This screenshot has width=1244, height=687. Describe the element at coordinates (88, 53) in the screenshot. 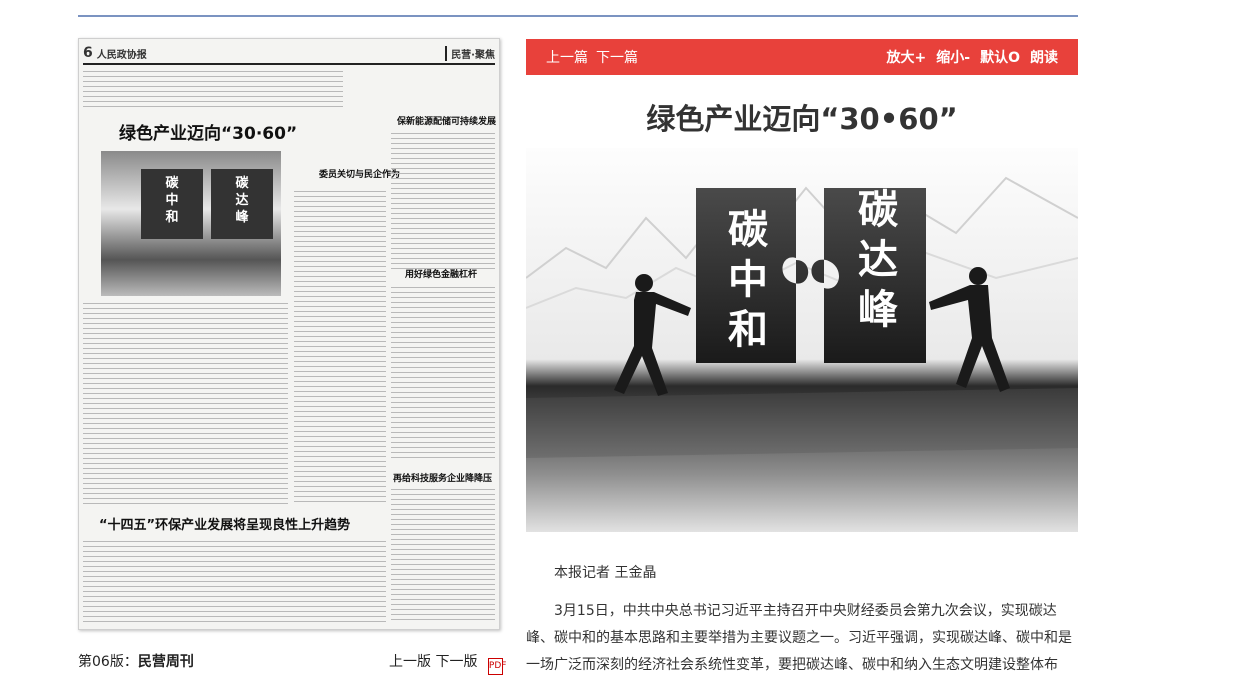

I see `newspaper-page-number: 6` at that location.